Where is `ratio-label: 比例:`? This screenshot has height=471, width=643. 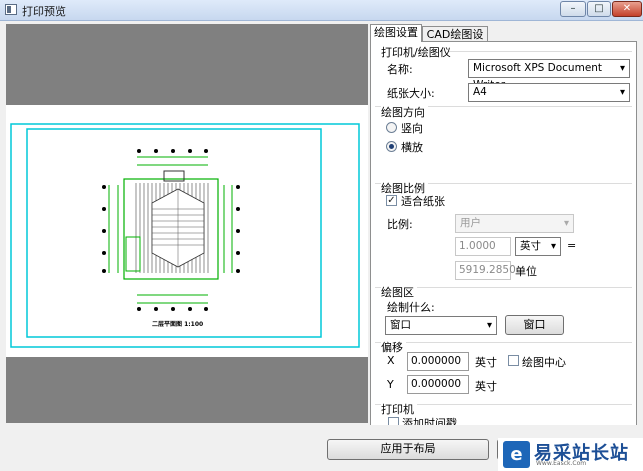
ratio-label: 比例: is located at coordinates (400, 224).